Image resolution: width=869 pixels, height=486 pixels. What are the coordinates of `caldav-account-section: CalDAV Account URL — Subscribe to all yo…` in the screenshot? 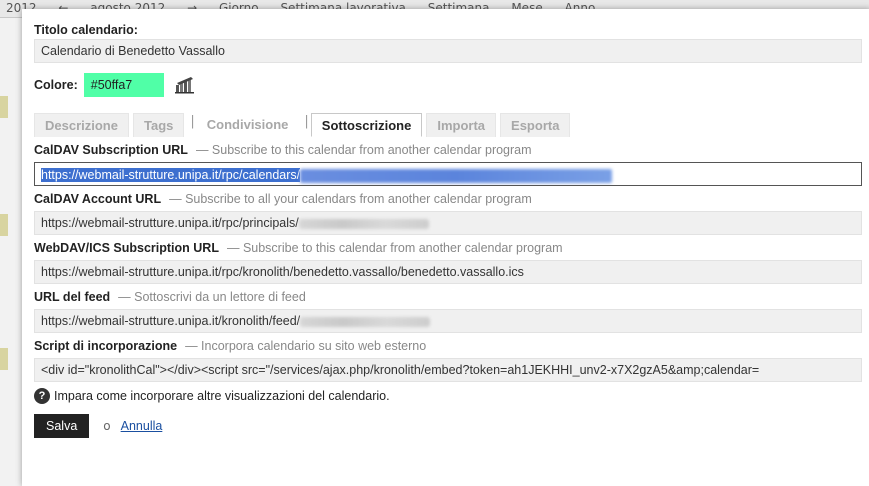 It's located at (448, 213).